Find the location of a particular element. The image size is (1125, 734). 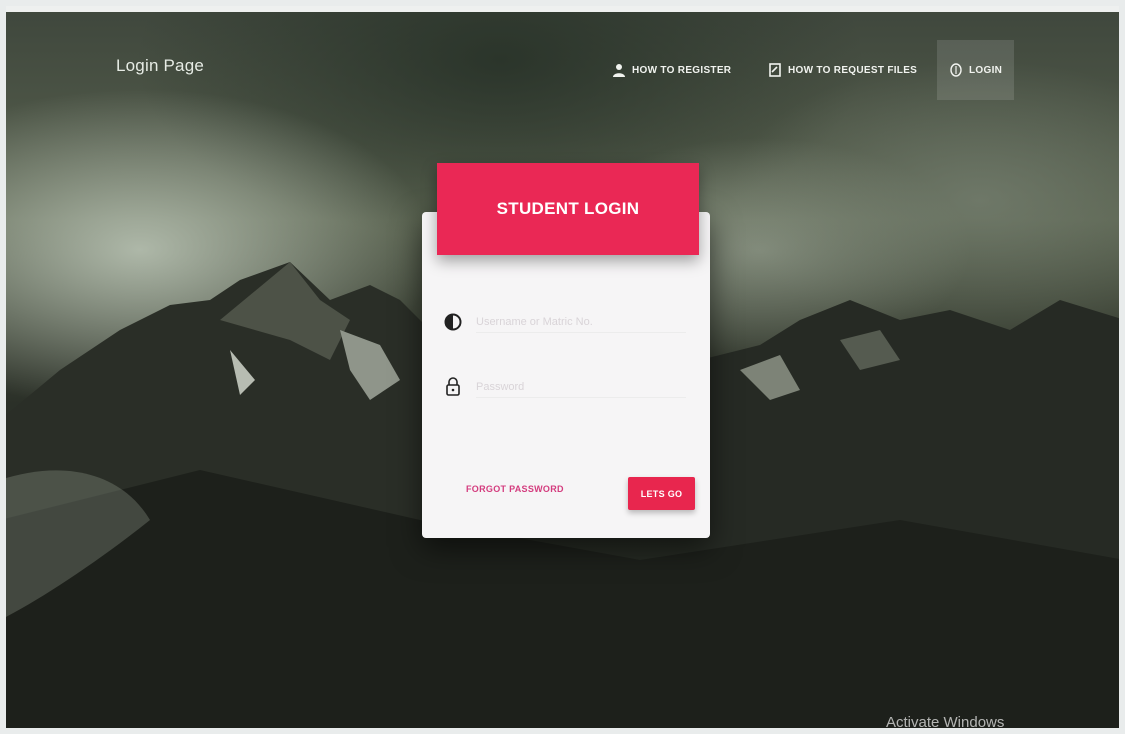

login-card-header: STUDENT LOGIN is located at coordinates (568, 209).